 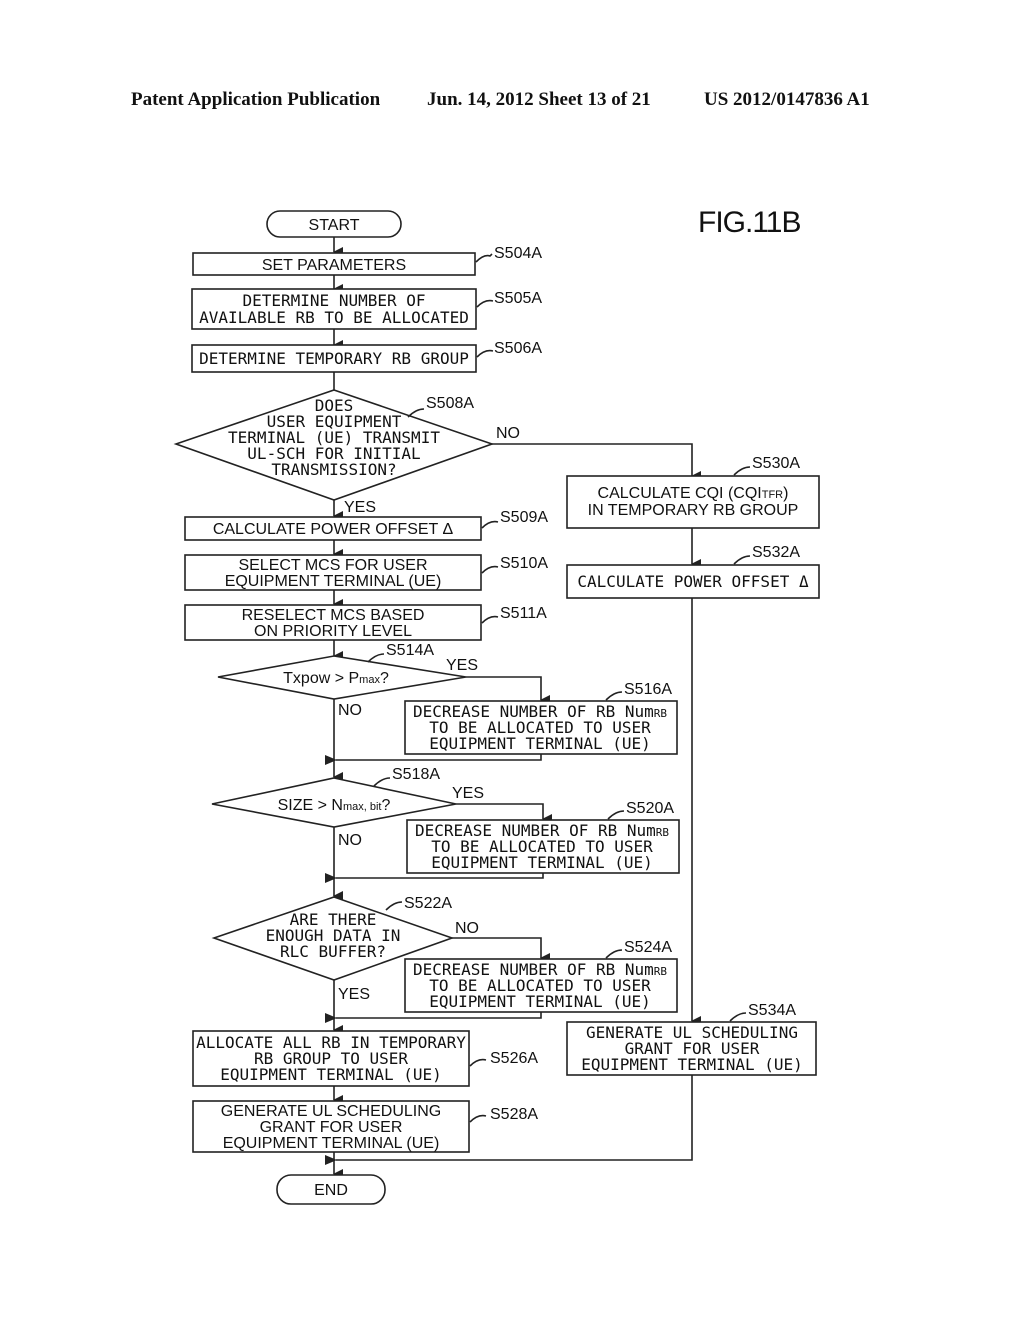 I want to click on callout-s516a, so click(x=614, y=696).